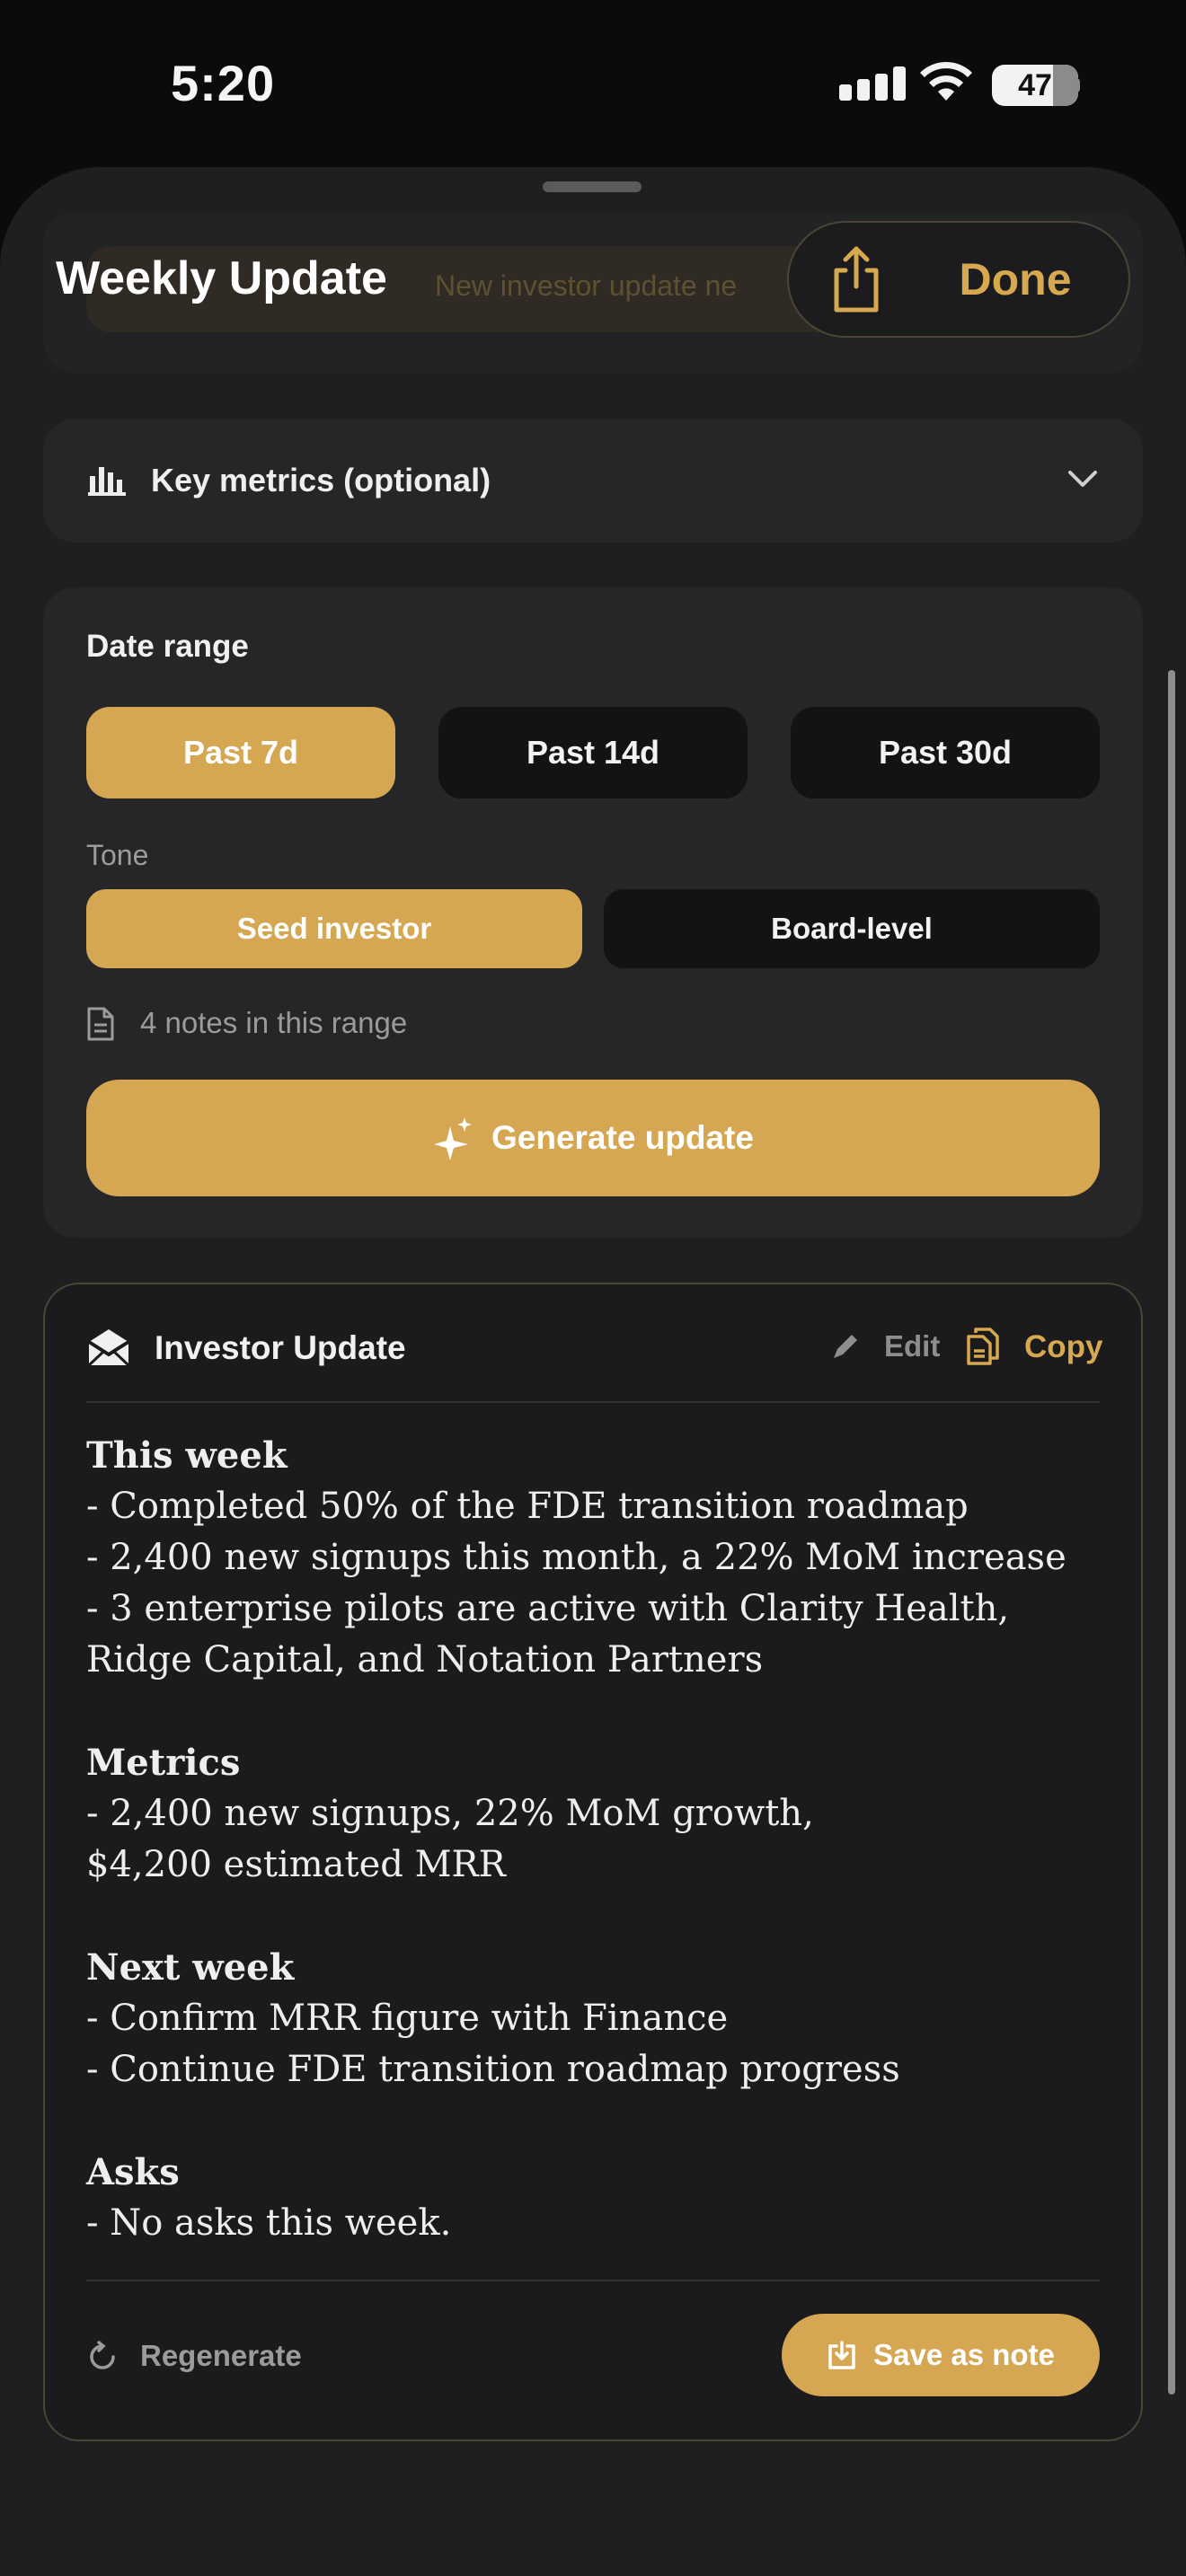  What do you see at coordinates (221, 2356) in the screenshot?
I see `regenerate-button: Regenerate` at bounding box center [221, 2356].